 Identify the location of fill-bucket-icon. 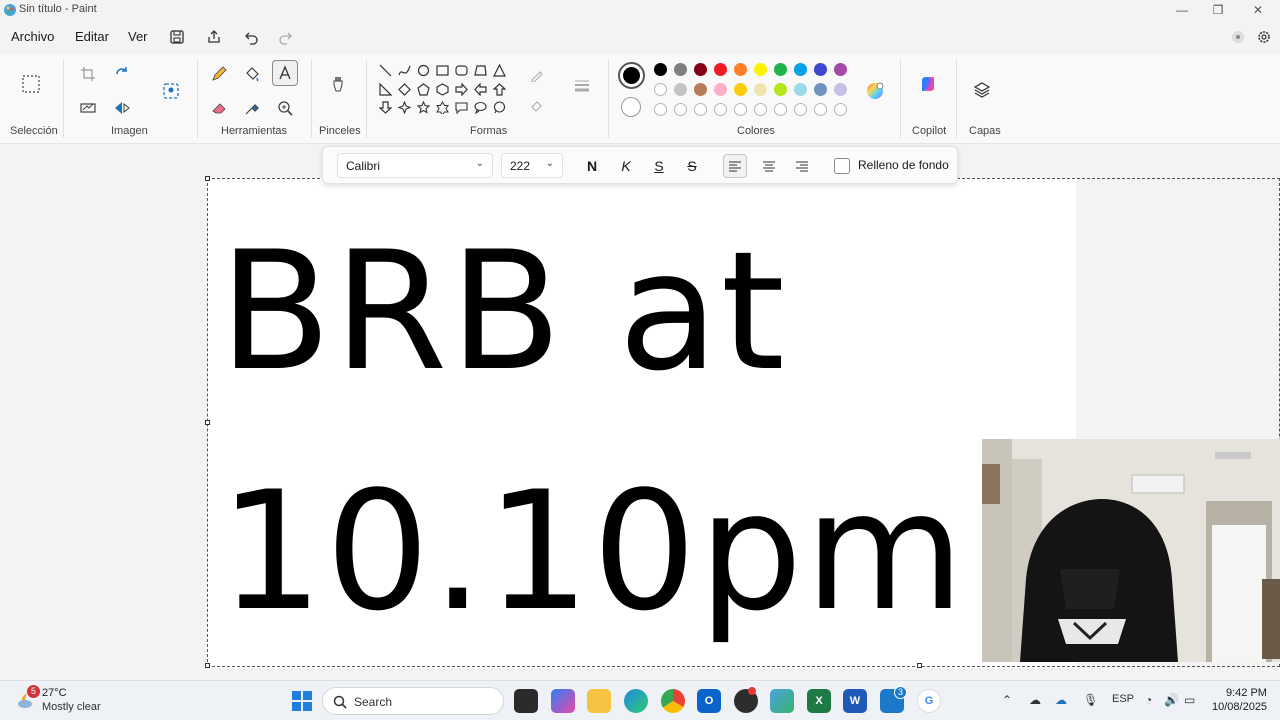
(252, 74).